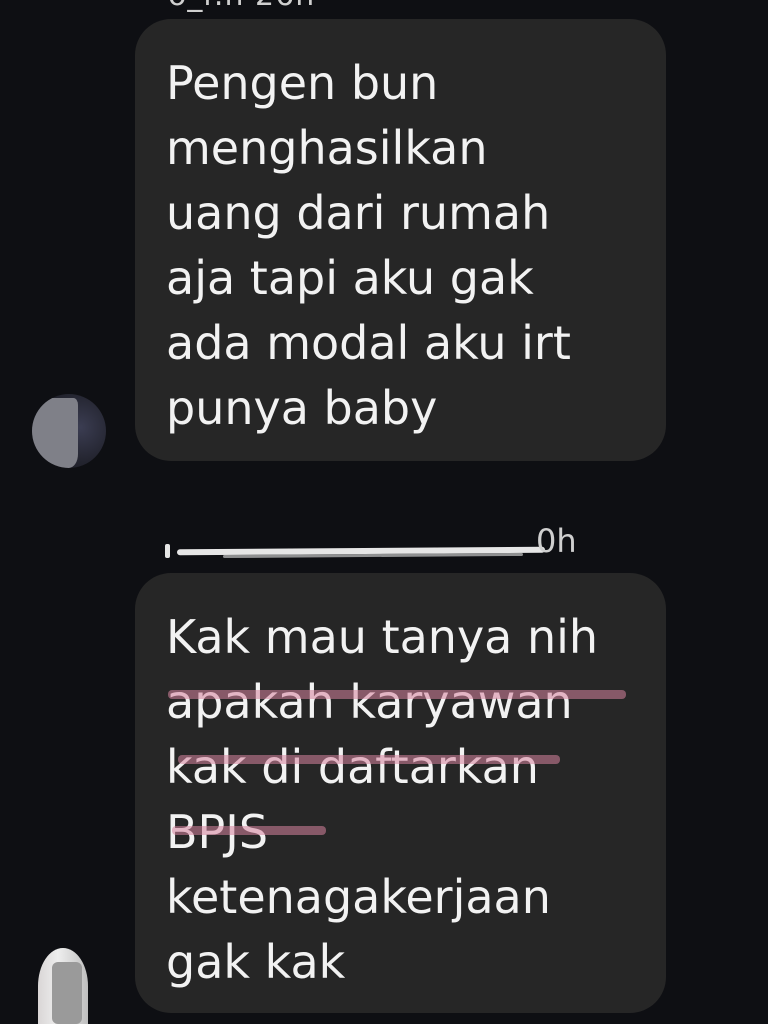 This screenshot has width=768, height=1024. I want to click on message-line: ketenagakerjaan, so click(358, 897).